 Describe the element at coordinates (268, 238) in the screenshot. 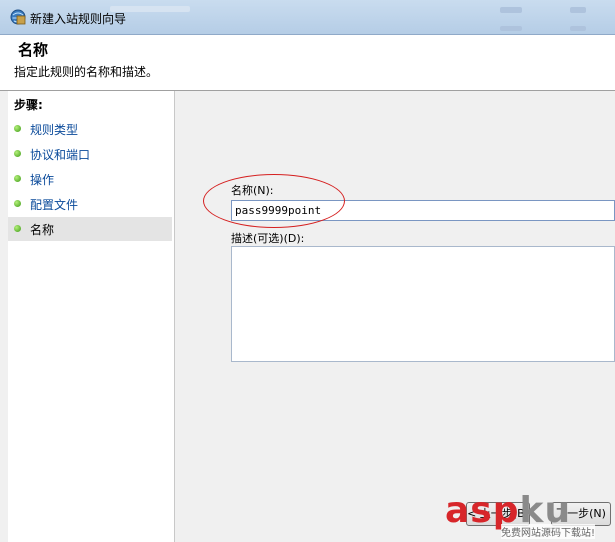

I see `description-label: 描述(可选)(D):` at that location.